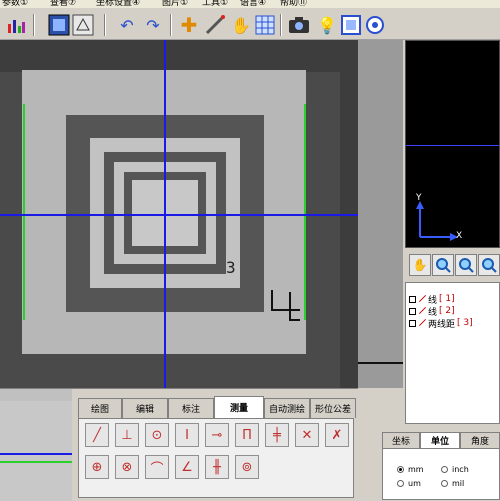 The width and height of the screenshot is (500, 501). I want to click on angle-measure-icon: ∠, so click(187, 467).